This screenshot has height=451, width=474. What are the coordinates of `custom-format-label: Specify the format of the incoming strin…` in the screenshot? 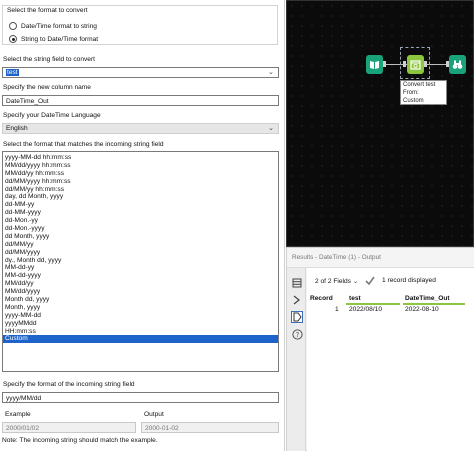 It's located at (69, 384).